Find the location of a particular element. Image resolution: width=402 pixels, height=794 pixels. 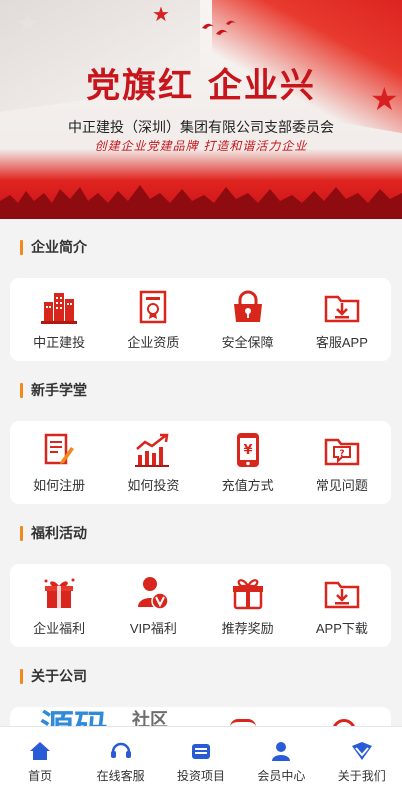

doves-icon is located at coordinates (220, 30).